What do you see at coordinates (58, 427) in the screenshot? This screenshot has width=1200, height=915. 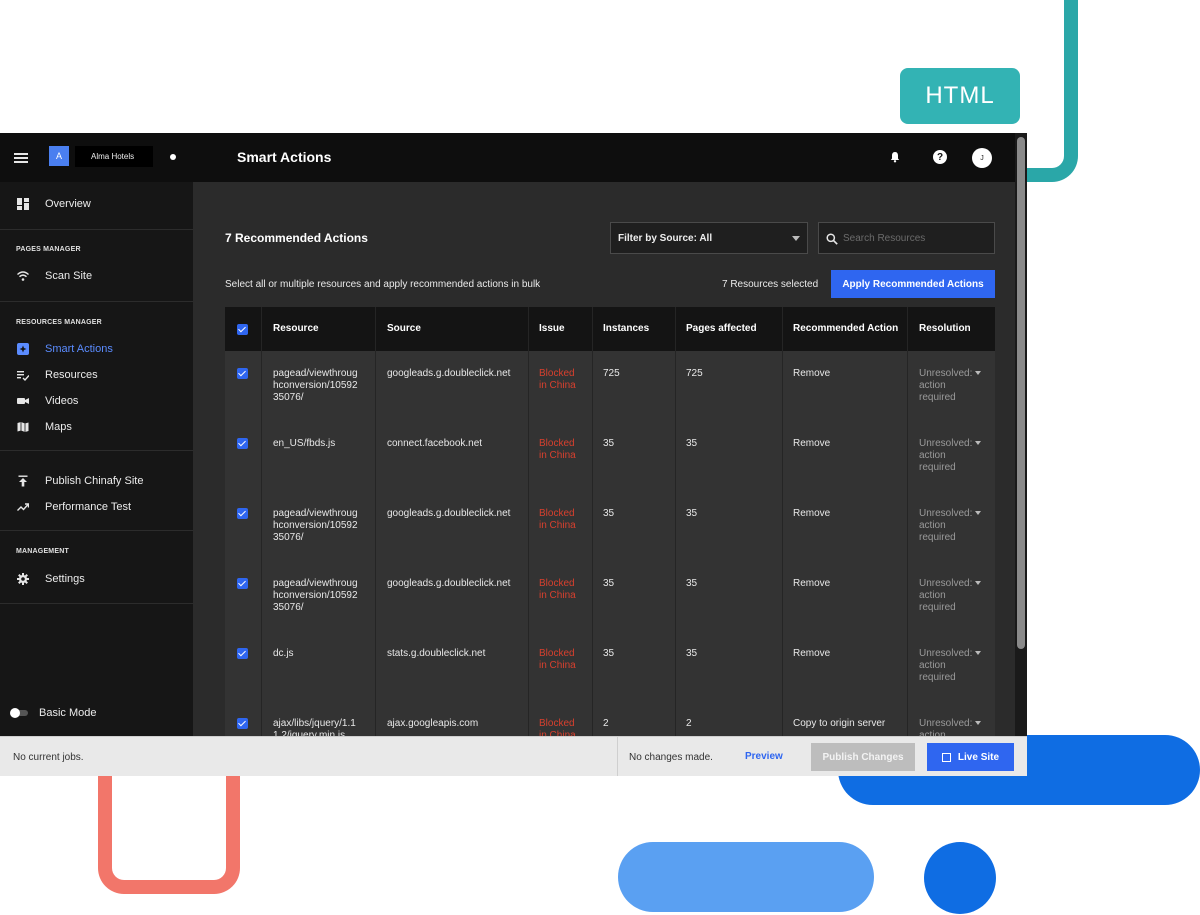 I see `sidebar-item-label: Maps` at bounding box center [58, 427].